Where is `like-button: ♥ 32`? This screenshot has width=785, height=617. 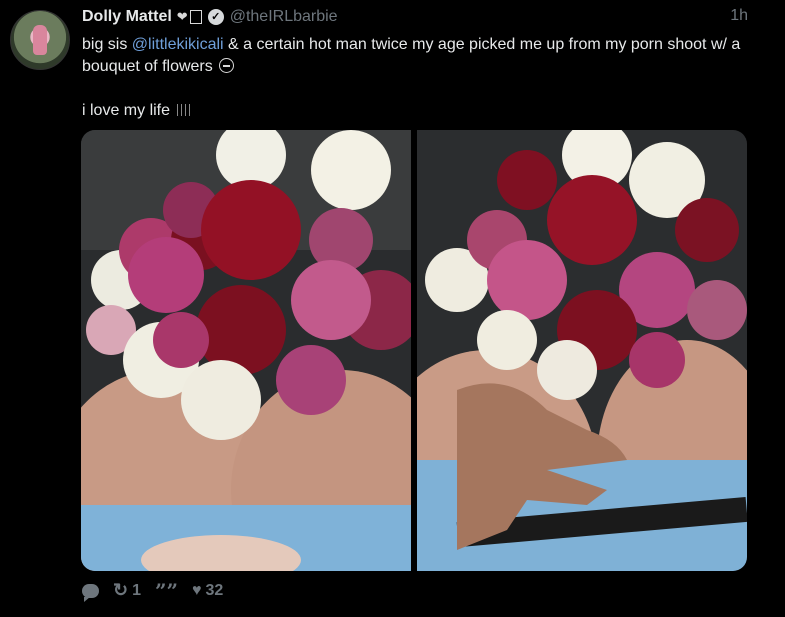 like-button: ♥ 32 is located at coordinates (207, 591).